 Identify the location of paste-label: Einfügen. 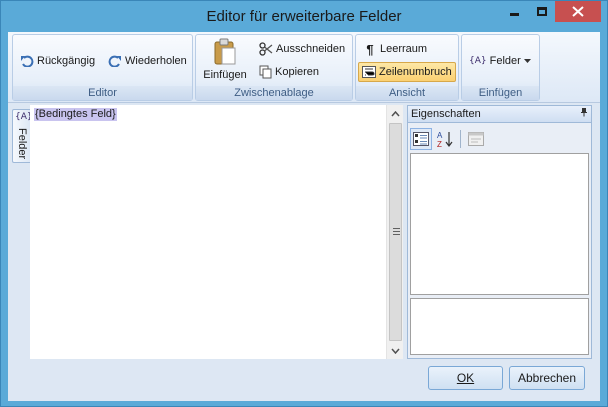
(225, 75).